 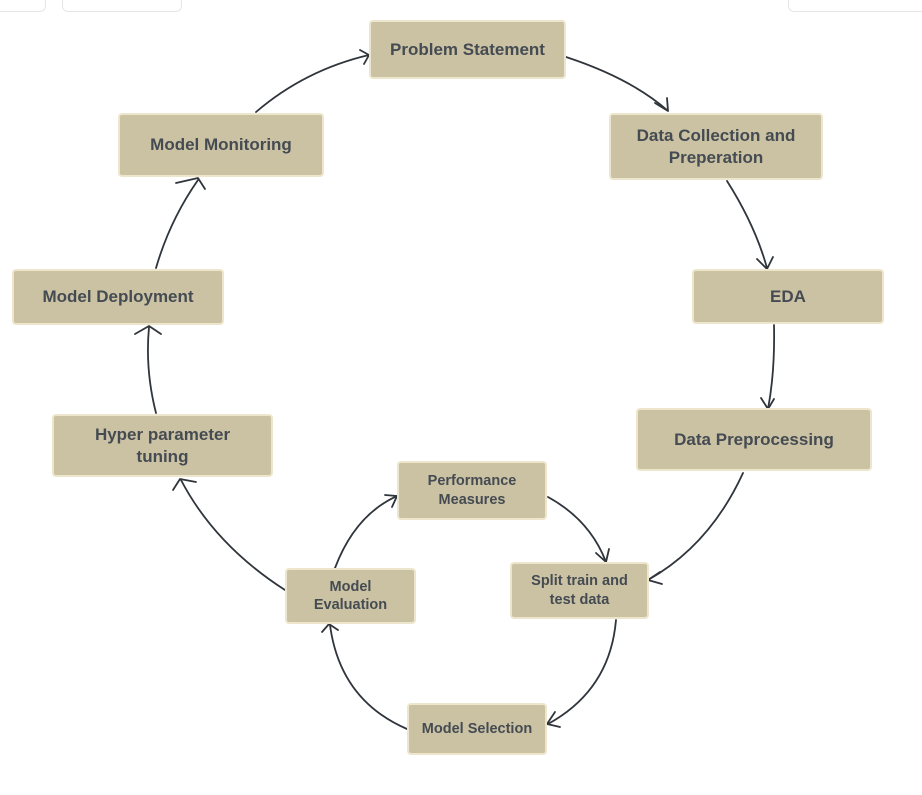 What do you see at coordinates (162, 445) in the screenshot?
I see `node-hyper-parameter-tuning: Hyper parameter tuning` at bounding box center [162, 445].